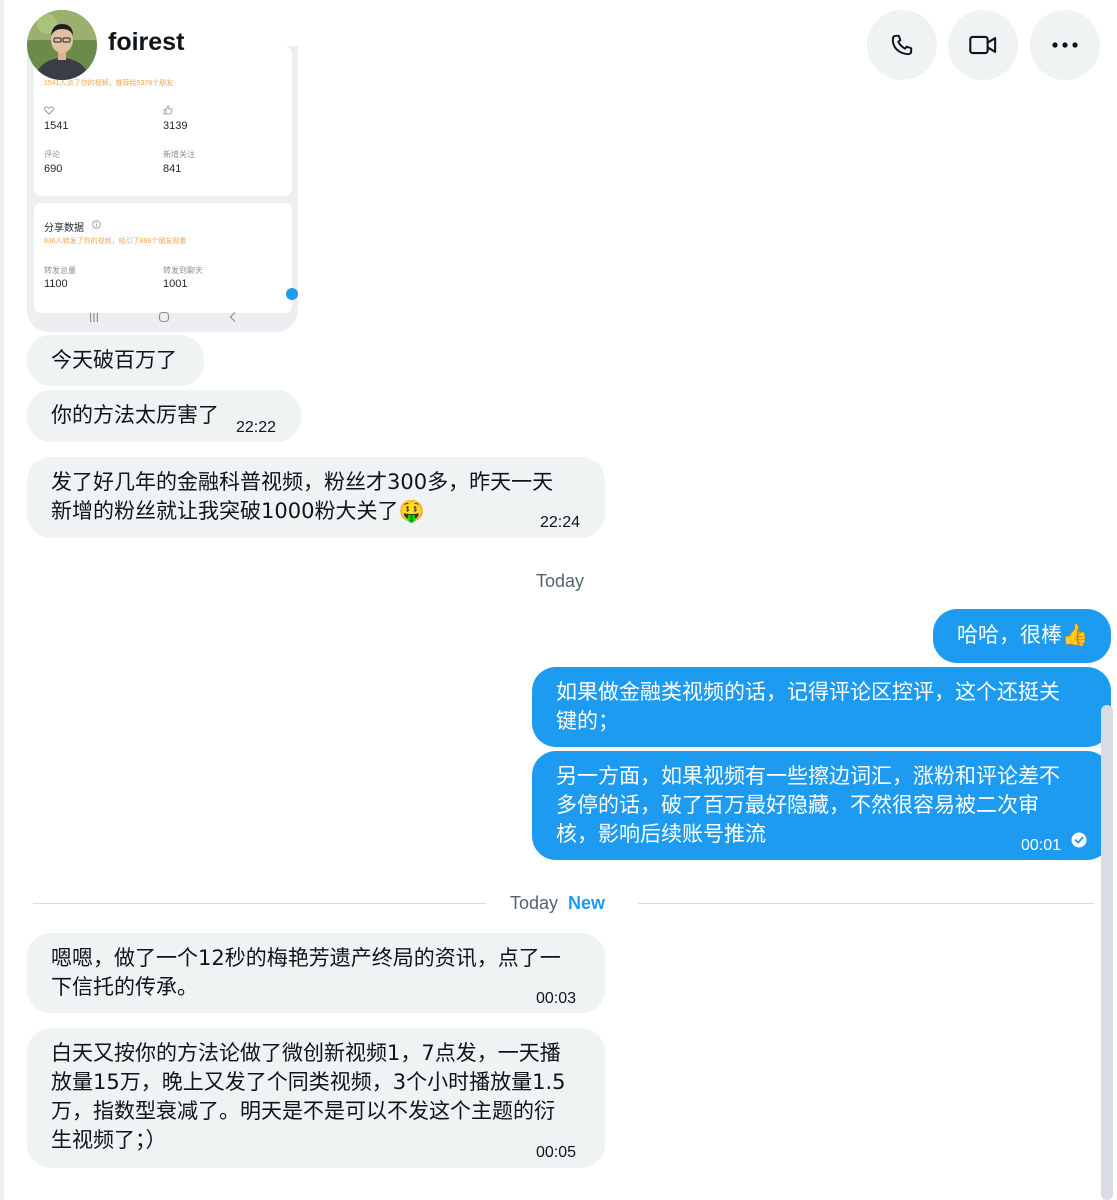 The width and height of the screenshot is (1117, 1200). I want to click on message-text: 哈哈，很棒👍, so click(1023, 635).